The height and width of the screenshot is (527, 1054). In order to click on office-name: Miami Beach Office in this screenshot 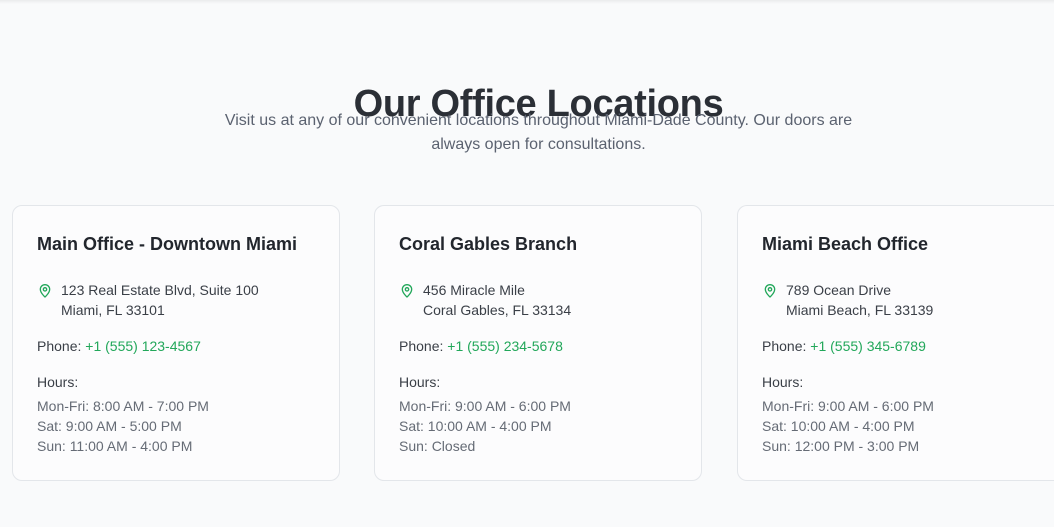, I will do `click(845, 244)`.